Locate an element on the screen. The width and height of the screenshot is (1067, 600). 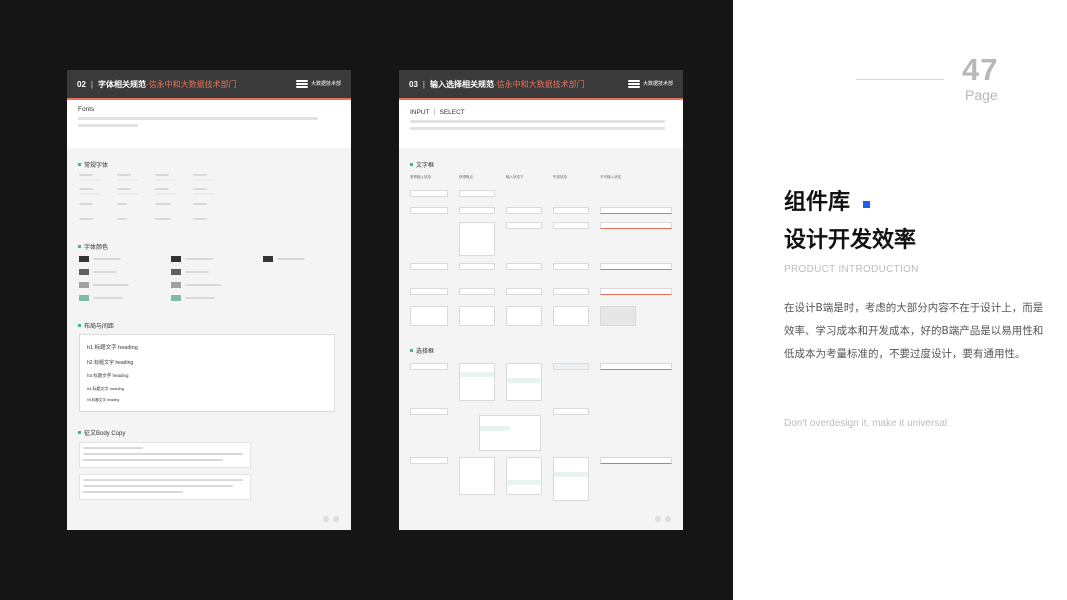
intro-heading: Fonts is located at coordinates (86, 109).